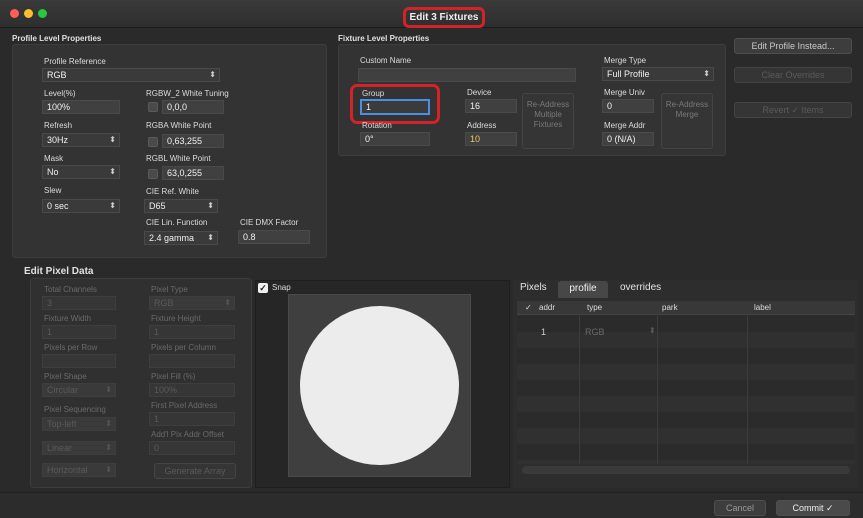 The image size is (863, 518). I want to click on mask-value: No, so click(53, 172).